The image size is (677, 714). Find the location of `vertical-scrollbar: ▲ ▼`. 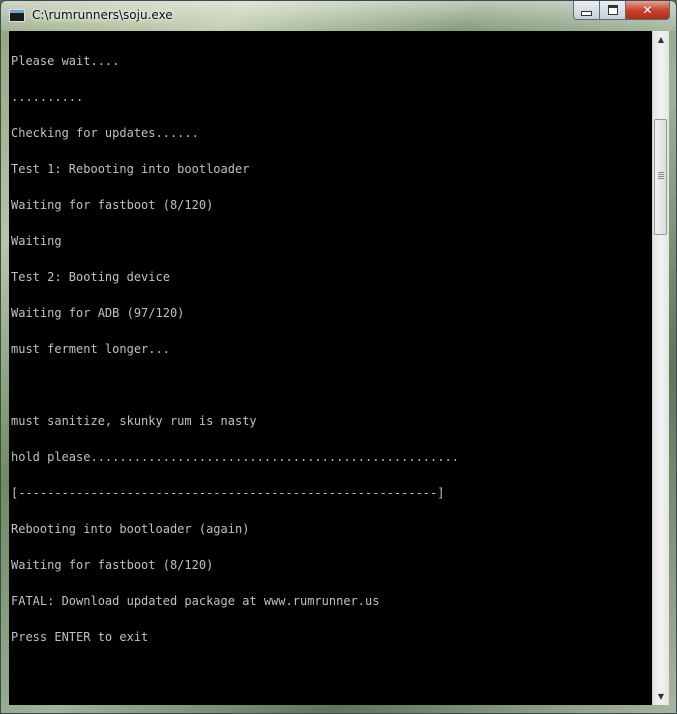

vertical-scrollbar: ▲ ▼ is located at coordinates (660, 368).